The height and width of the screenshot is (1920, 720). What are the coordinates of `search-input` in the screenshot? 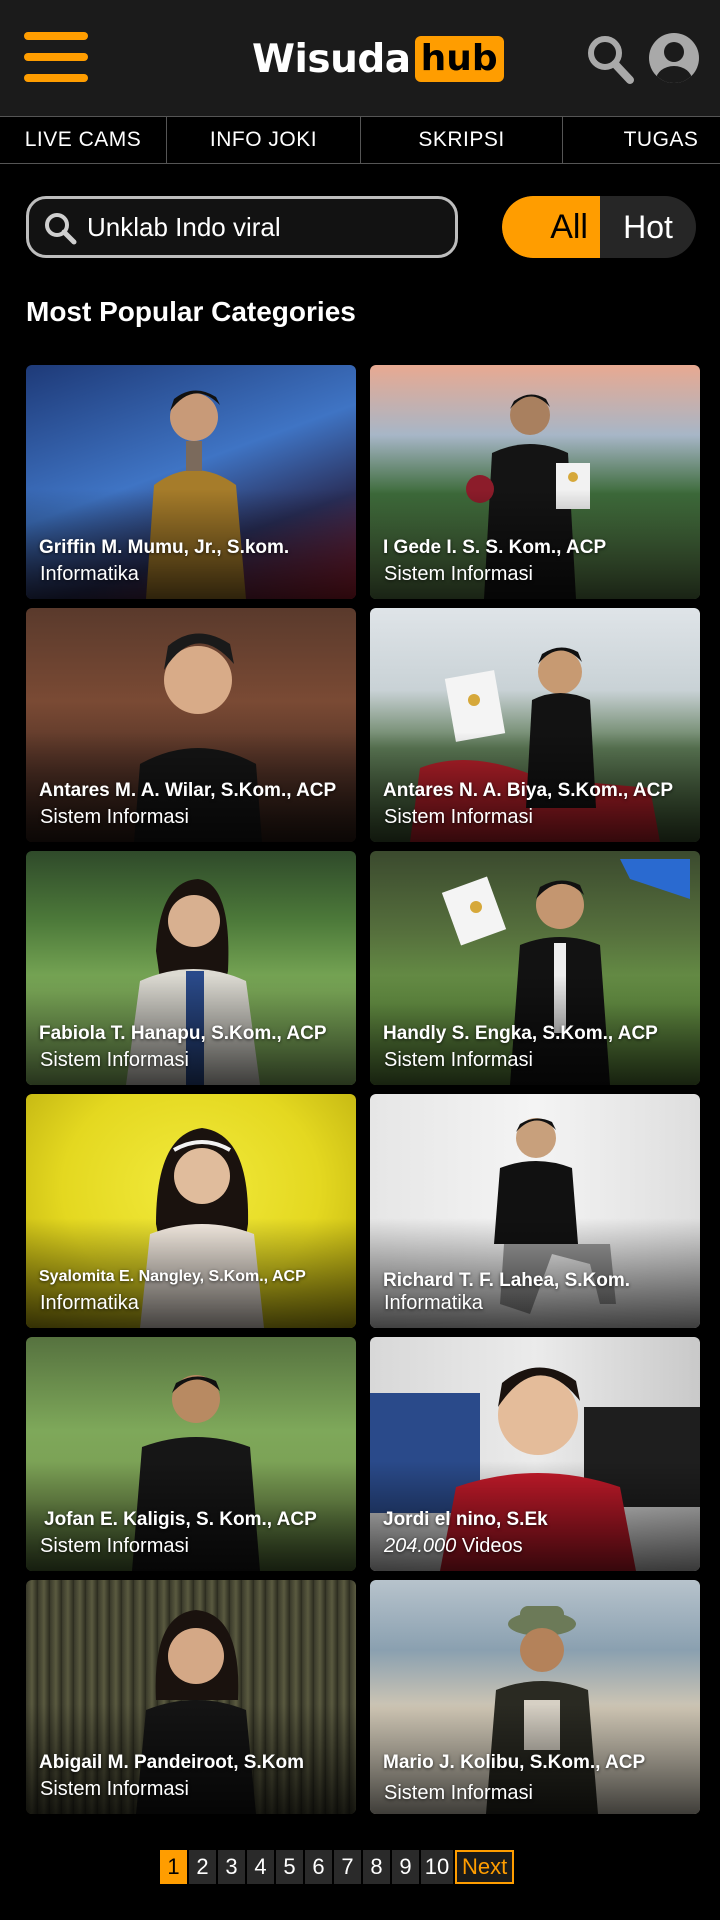 It's located at (262, 227).